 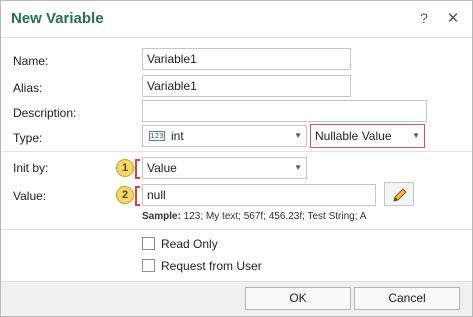 What do you see at coordinates (30, 196) in the screenshot?
I see `value-label: Value:` at bounding box center [30, 196].